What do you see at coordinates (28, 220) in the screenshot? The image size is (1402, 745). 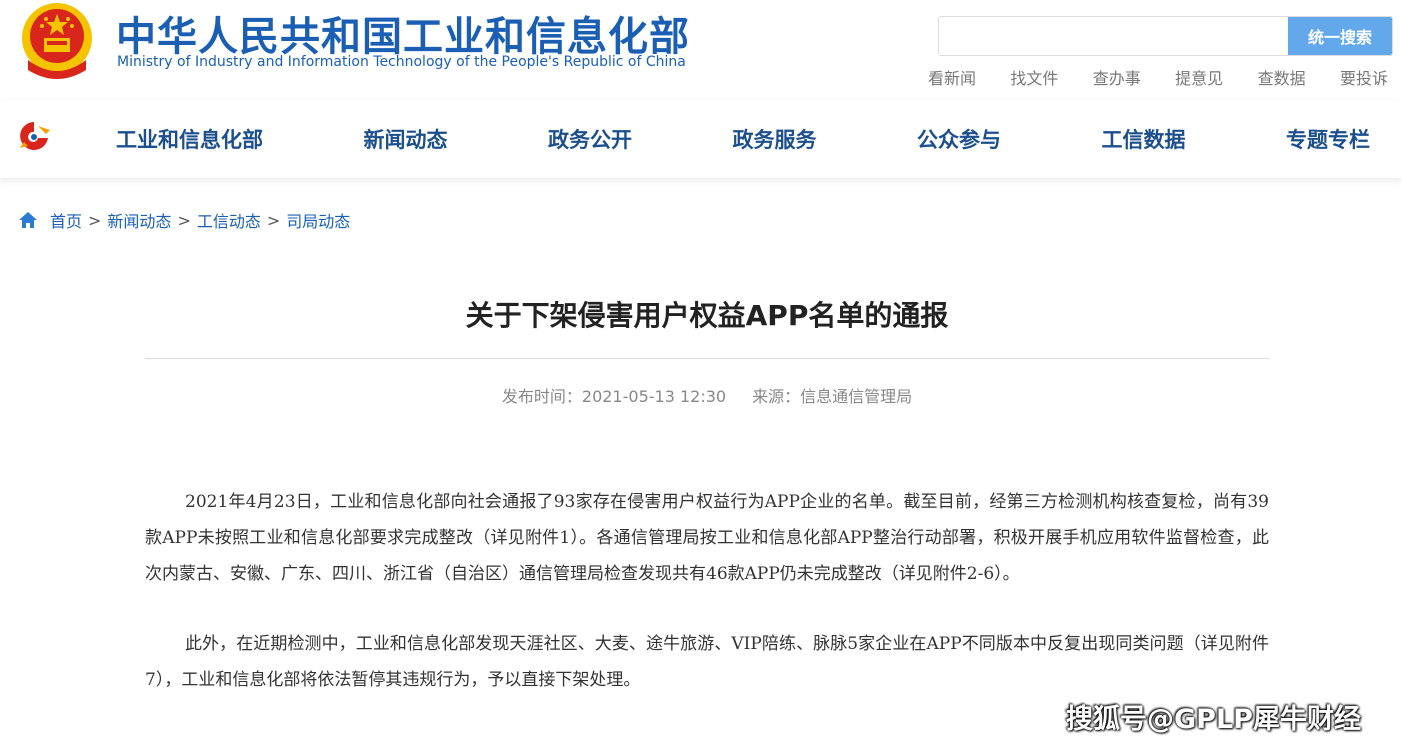 I see `home-icon` at bounding box center [28, 220].